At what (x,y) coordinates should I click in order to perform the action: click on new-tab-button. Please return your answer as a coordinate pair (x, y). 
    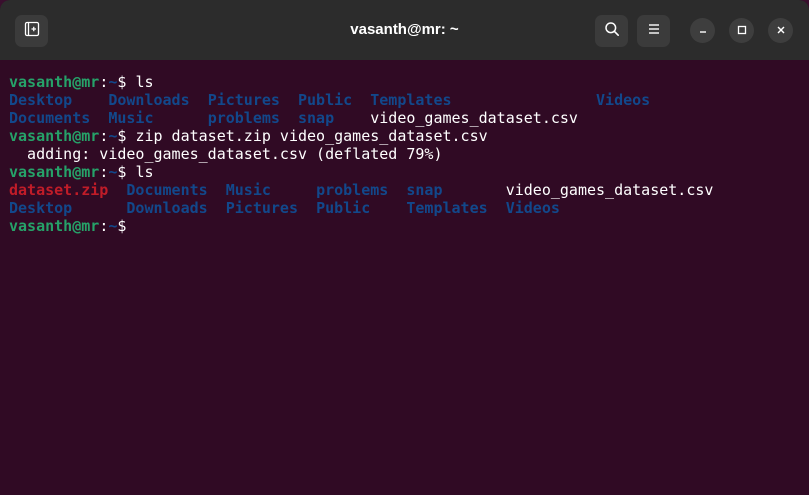
    Looking at the image, I should click on (31, 31).